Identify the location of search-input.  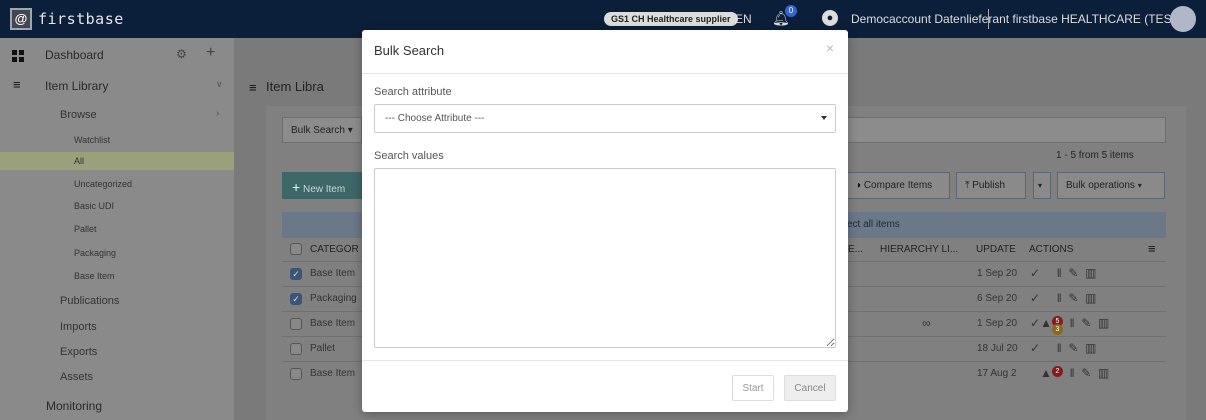
(1006, 130).